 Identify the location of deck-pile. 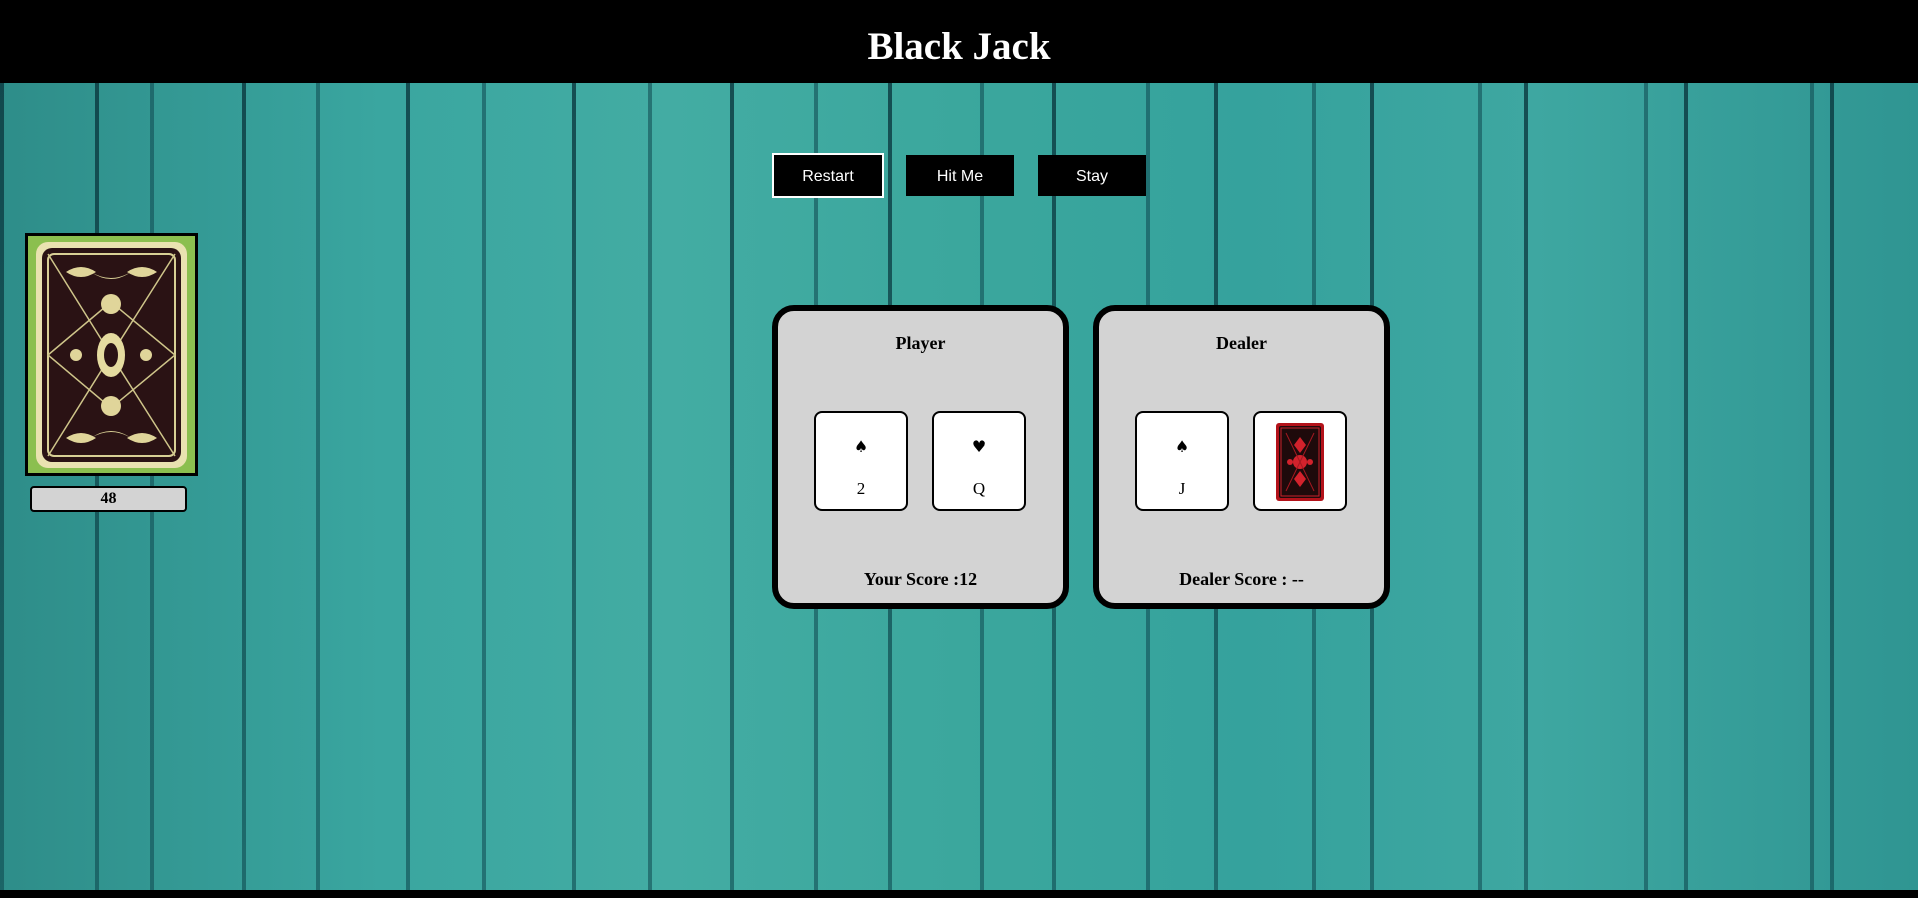
(111, 354).